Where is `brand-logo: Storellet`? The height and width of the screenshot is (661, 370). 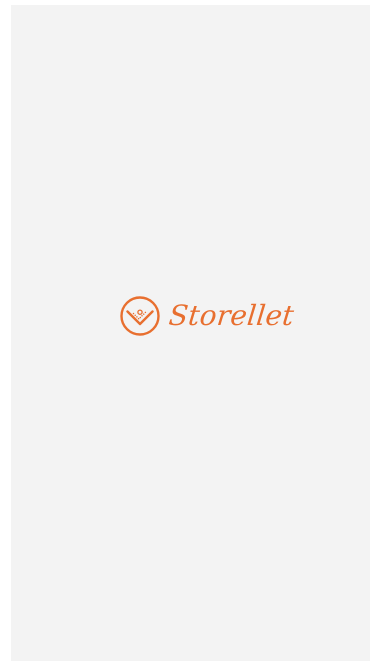 brand-logo: Storellet is located at coordinates (207, 316).